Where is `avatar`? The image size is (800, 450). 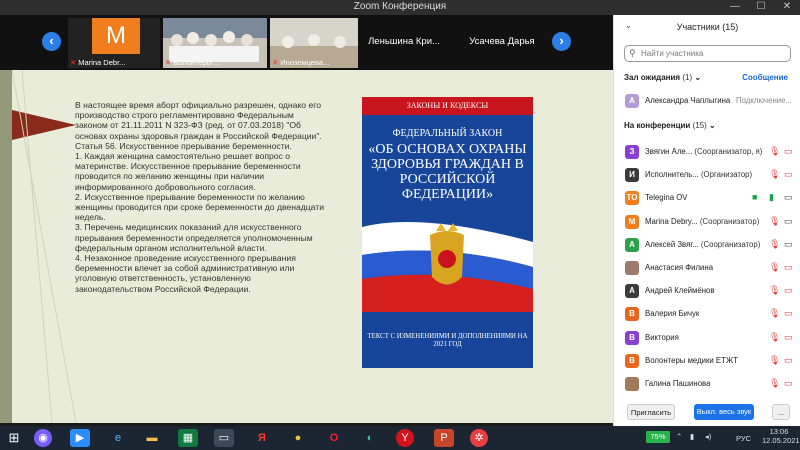
avatar is located at coordinates (632, 268).